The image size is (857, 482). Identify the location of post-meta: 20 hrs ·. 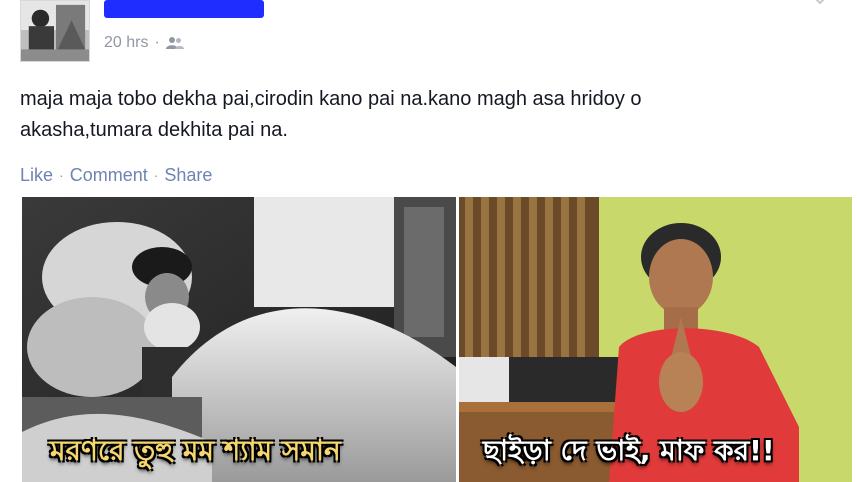
(144, 43).